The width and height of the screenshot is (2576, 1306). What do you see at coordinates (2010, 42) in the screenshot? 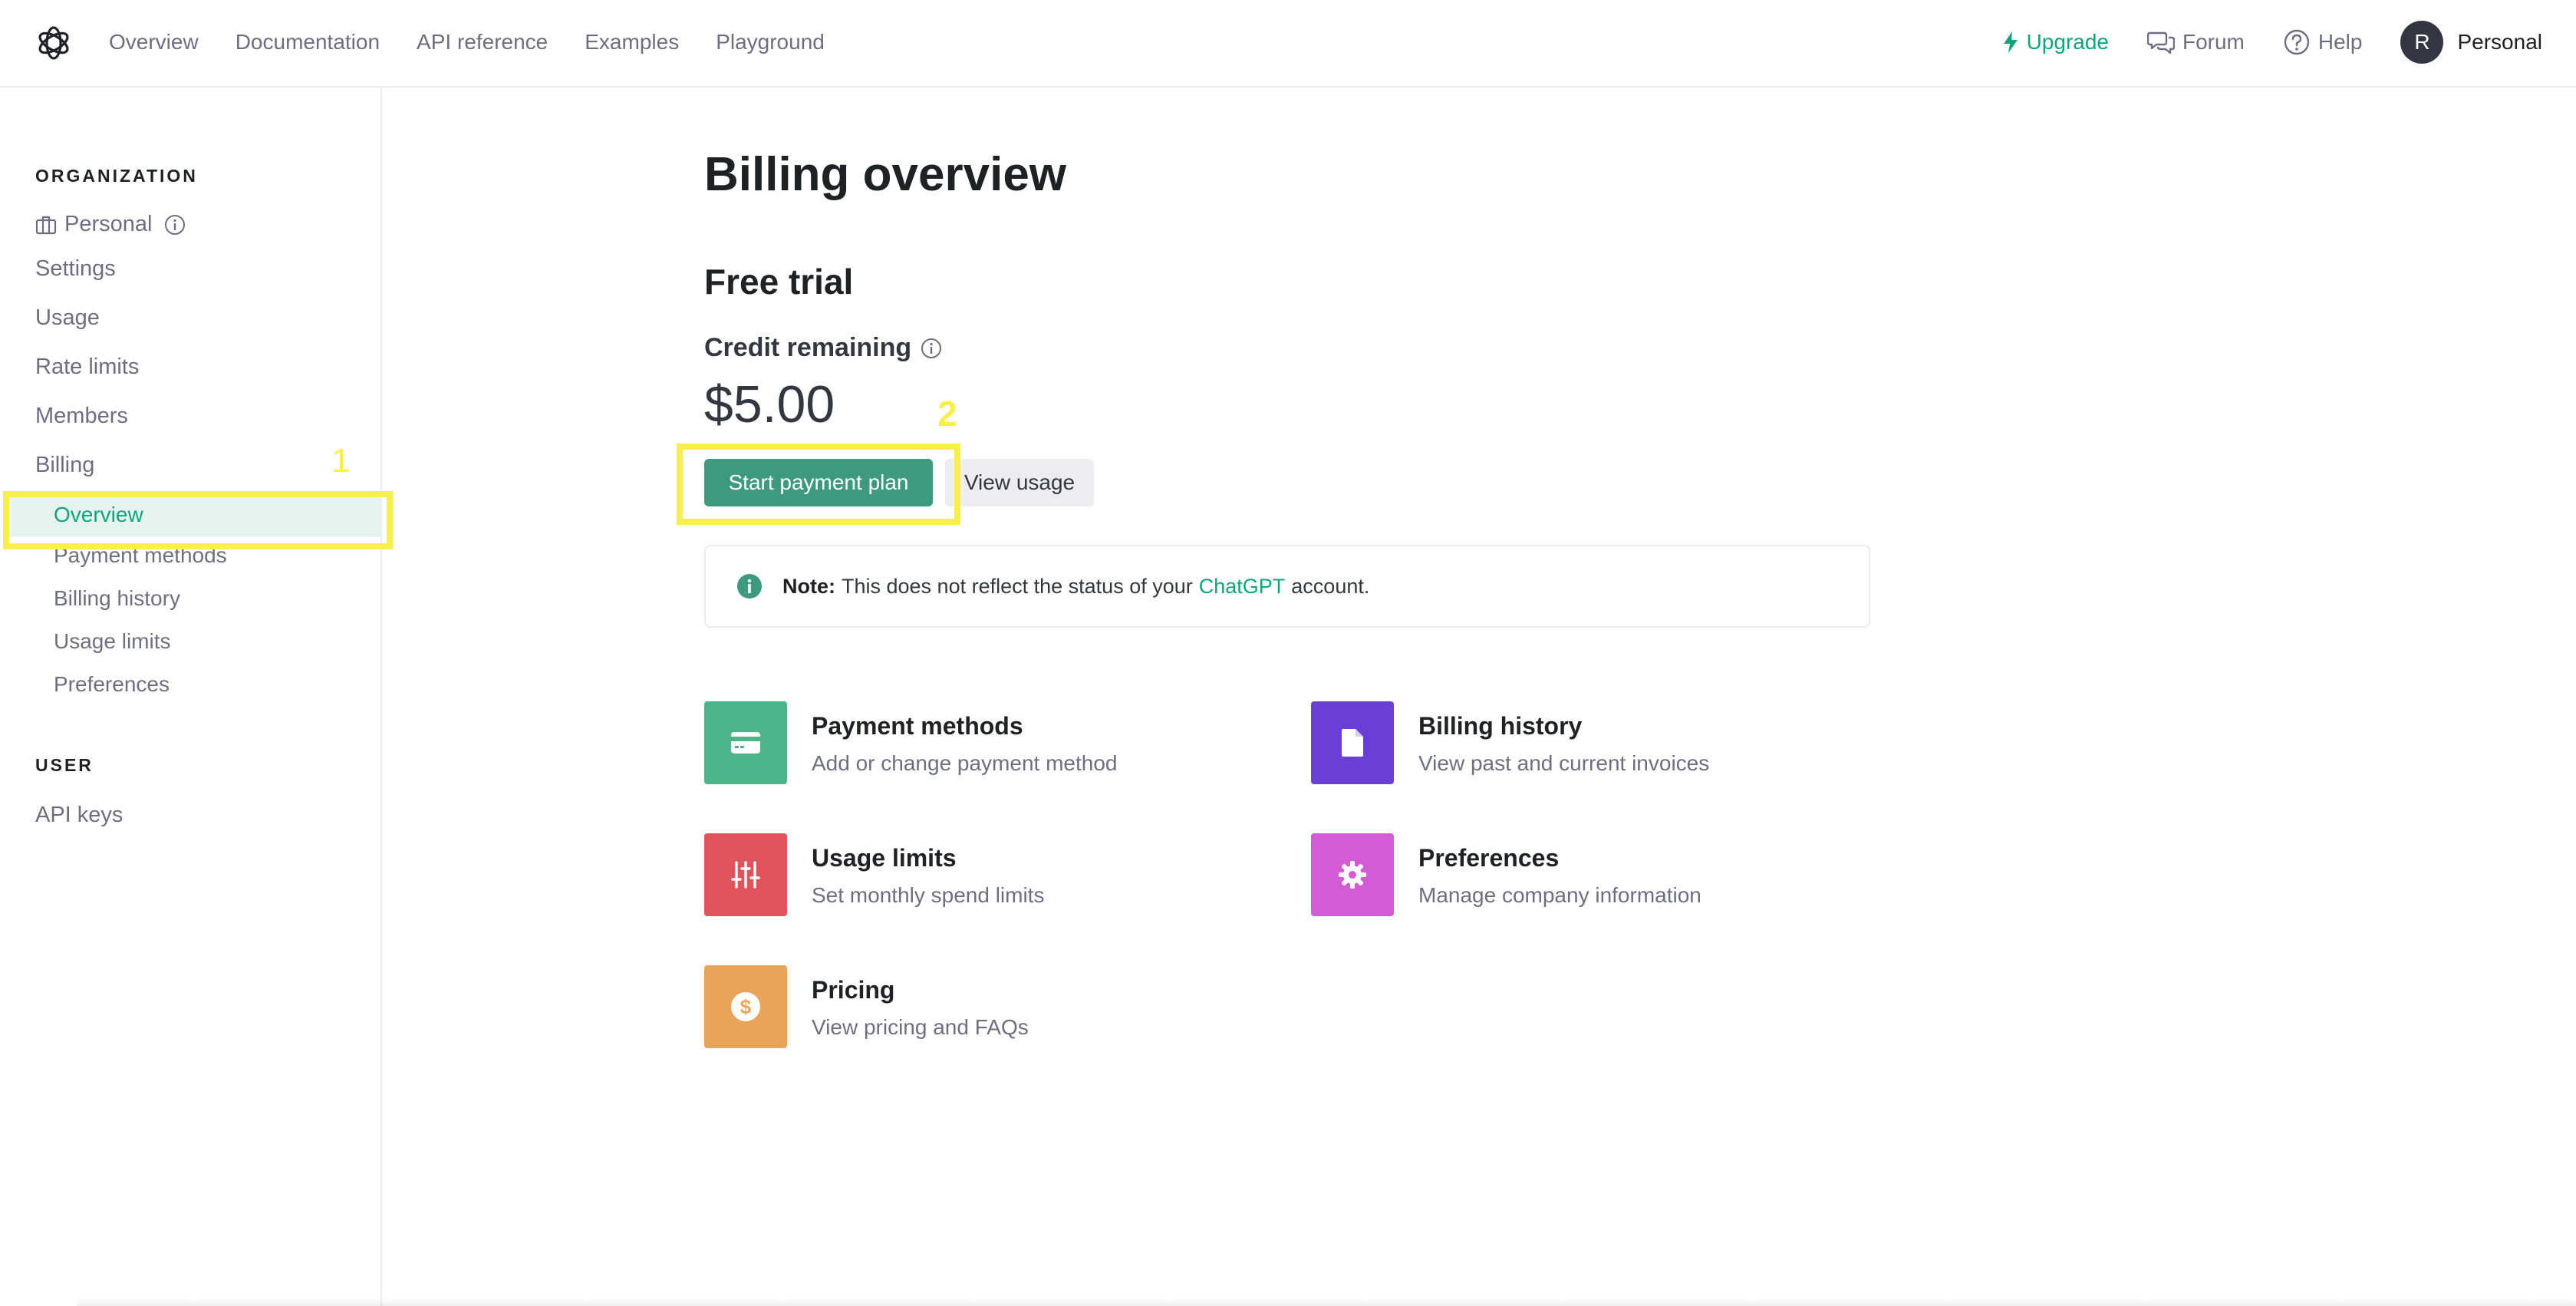
I see `lightning-icon` at bounding box center [2010, 42].